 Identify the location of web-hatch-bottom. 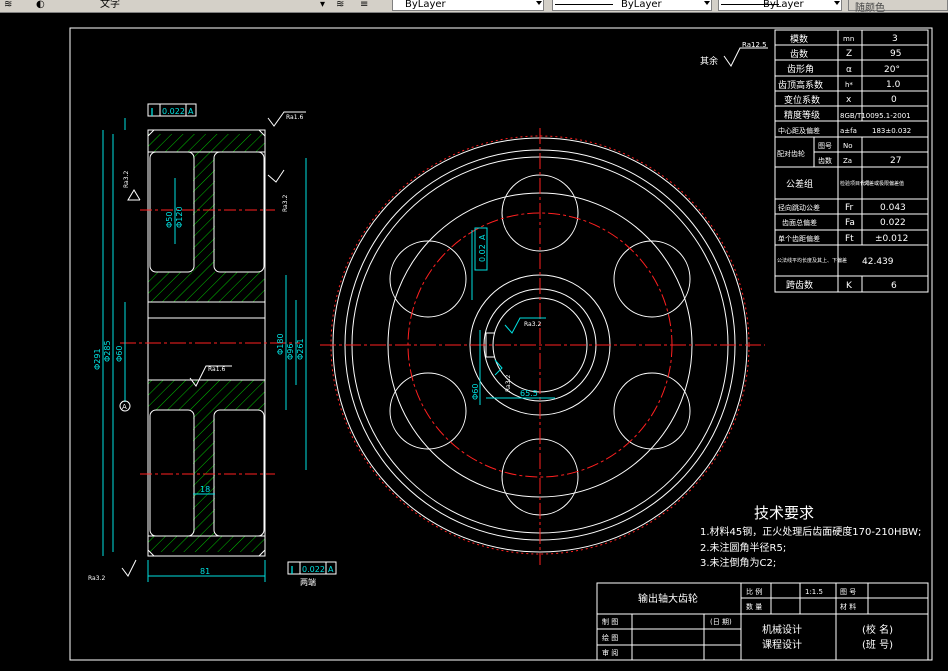
(204, 473).